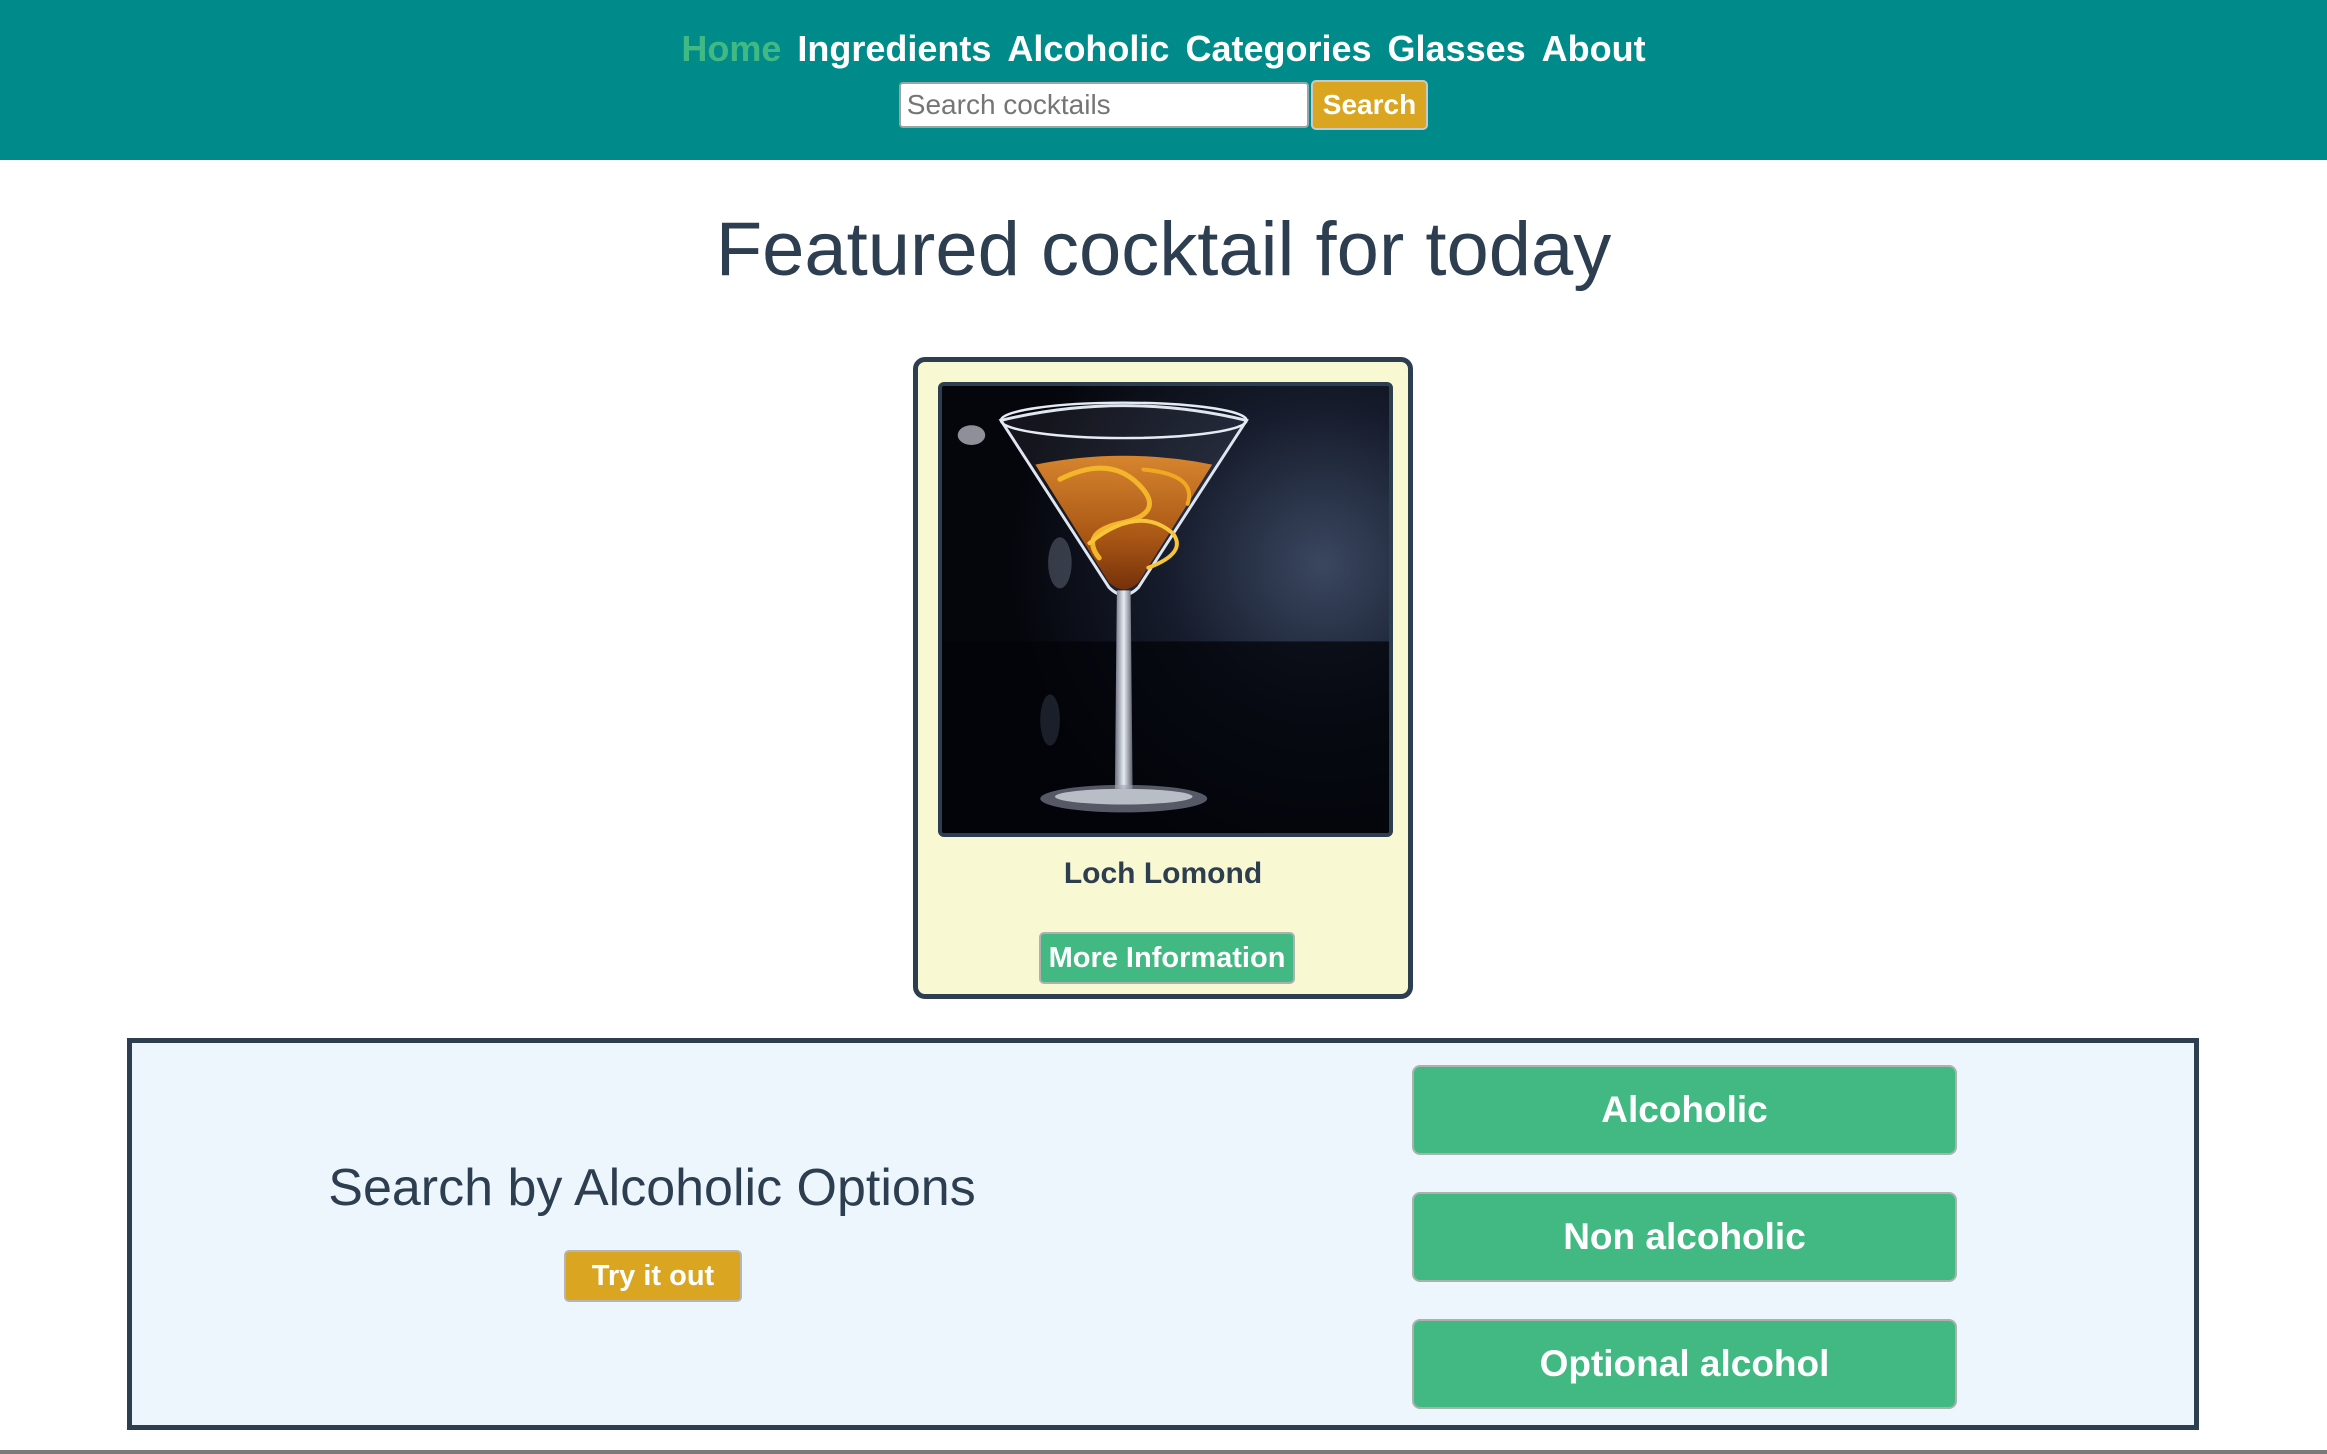  What do you see at coordinates (731, 49) in the screenshot?
I see `nav-home-link: Home` at bounding box center [731, 49].